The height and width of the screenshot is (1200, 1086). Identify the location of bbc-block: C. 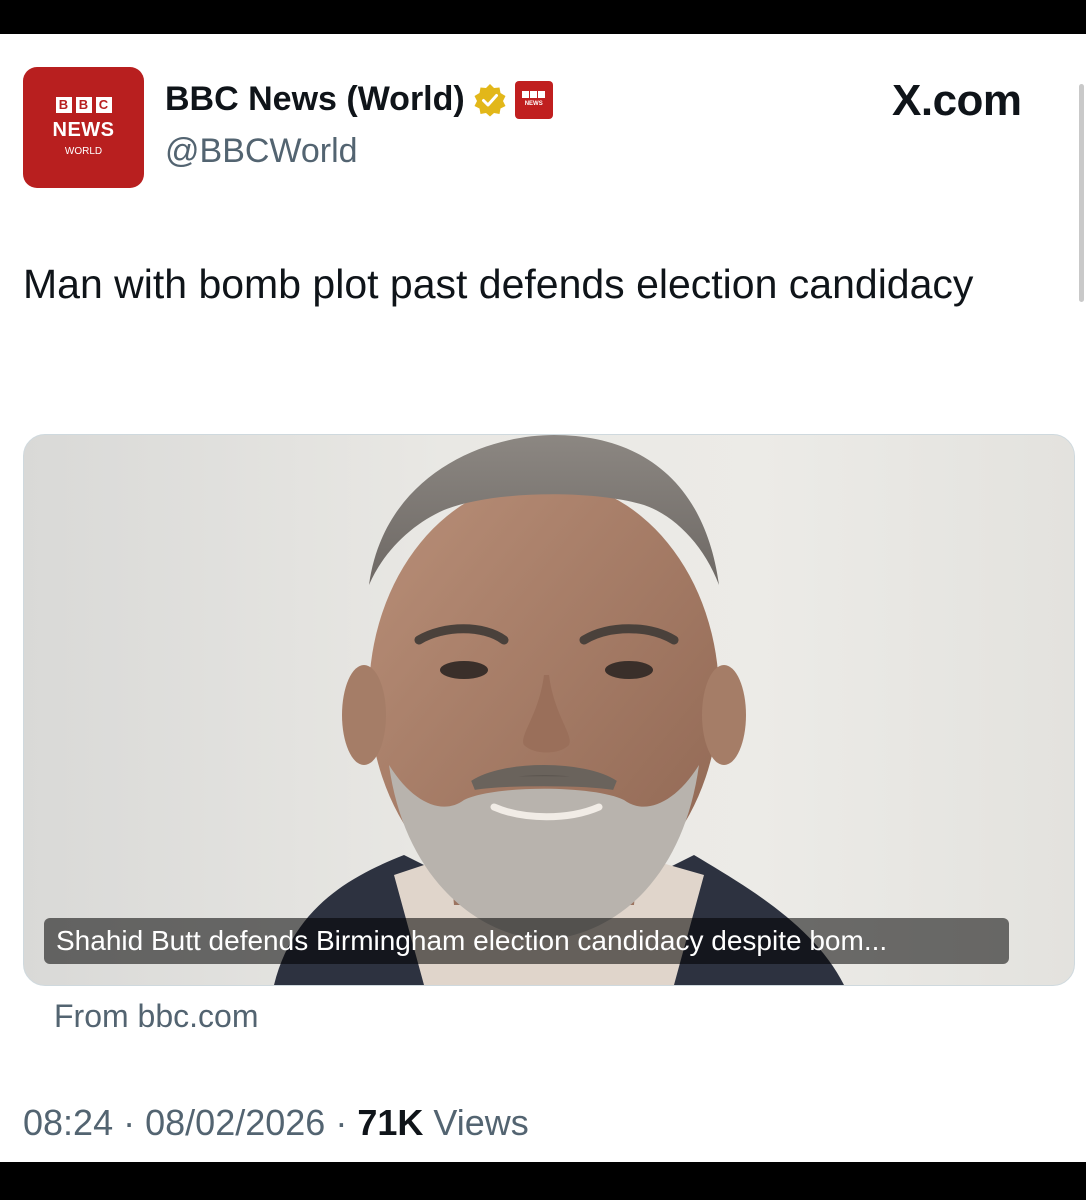
(103, 104).